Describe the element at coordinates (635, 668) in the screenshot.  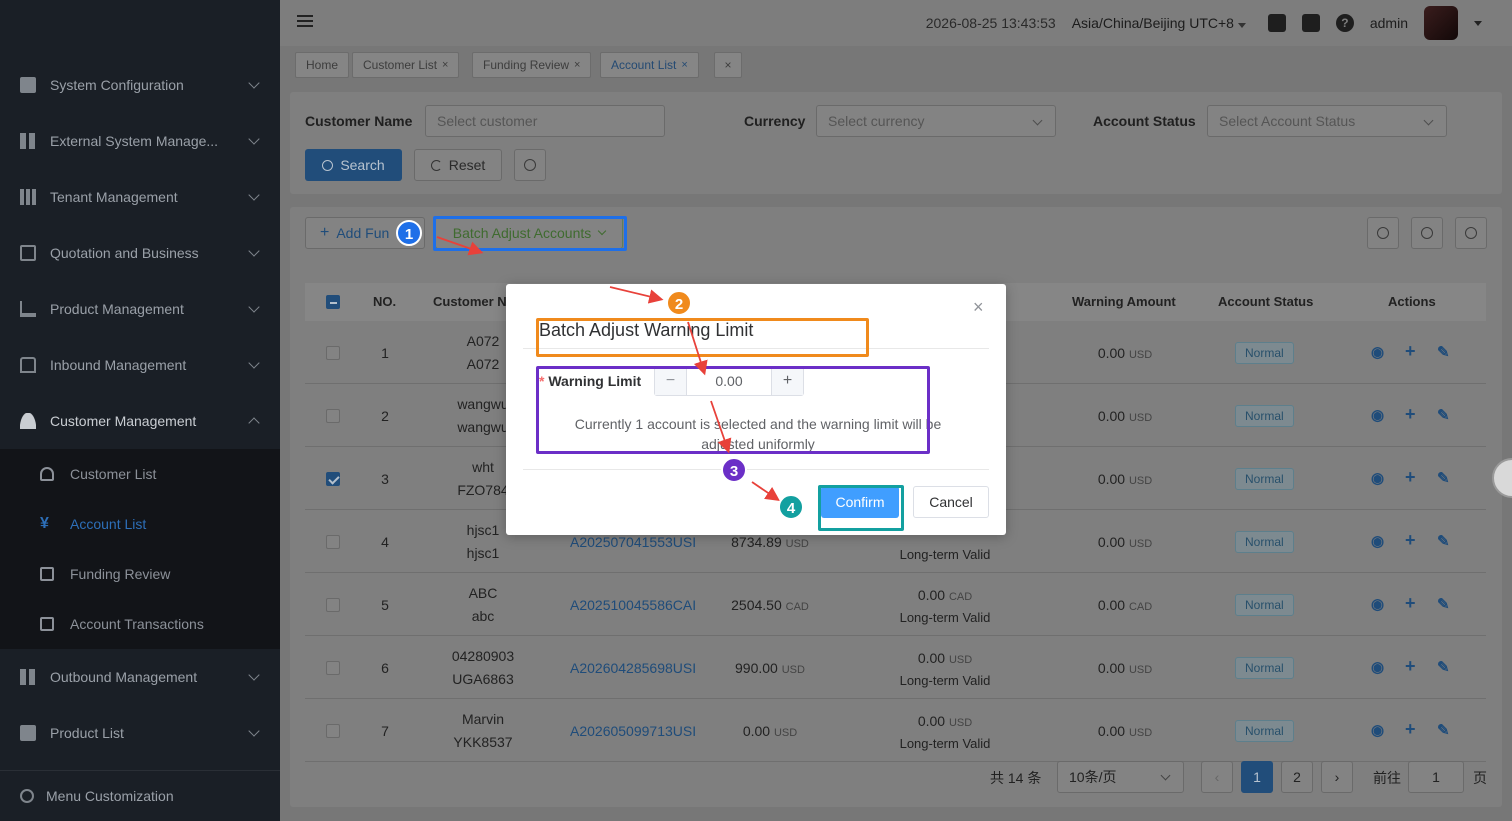
I see `account-number-link: A202604285698USI` at that location.